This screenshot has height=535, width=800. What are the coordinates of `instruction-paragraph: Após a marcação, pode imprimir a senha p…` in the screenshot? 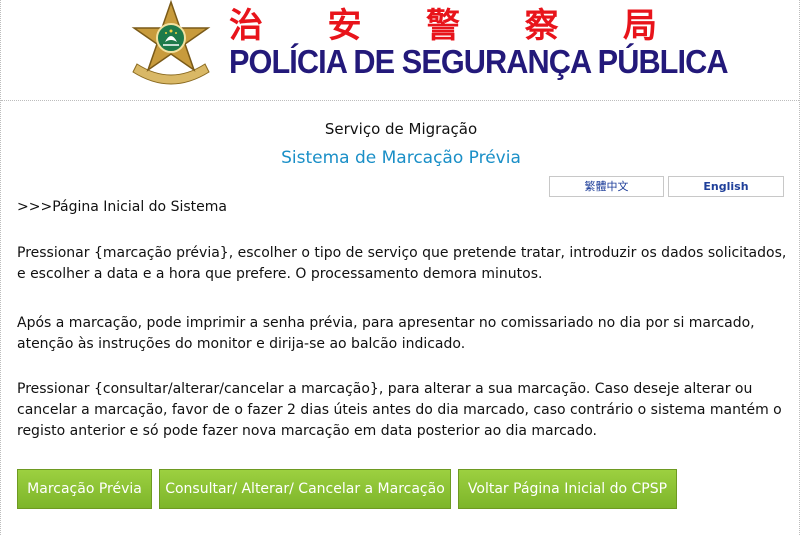 It's located at (386, 333).